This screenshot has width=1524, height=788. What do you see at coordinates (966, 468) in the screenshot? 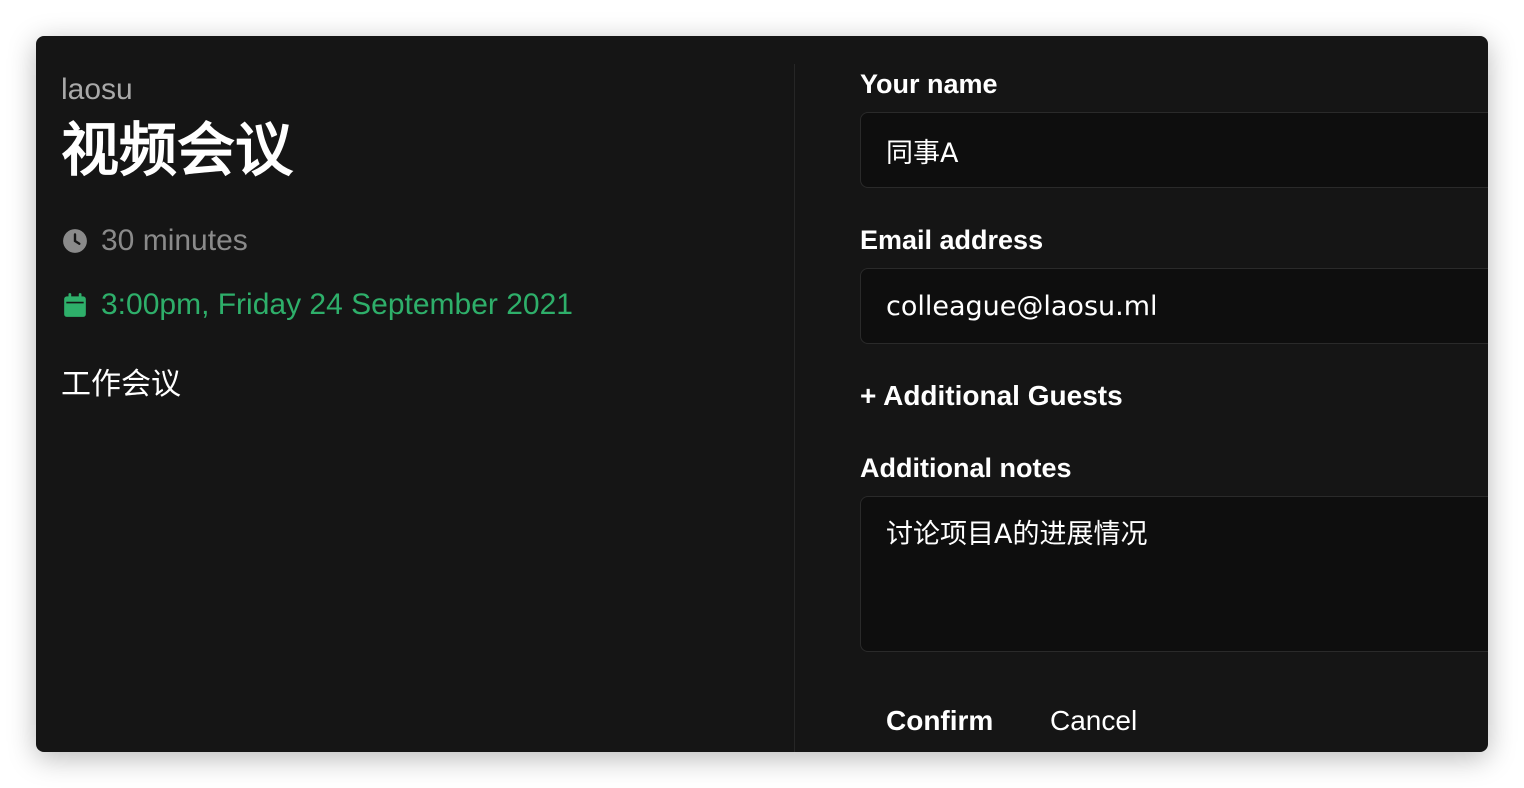
I see `notes-label: Additional notes` at bounding box center [966, 468].